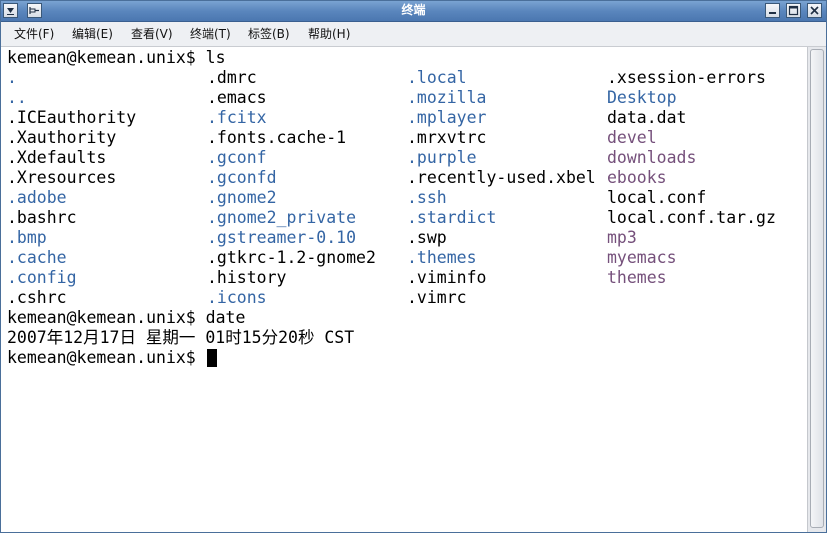  Describe the element at coordinates (642, 97) in the screenshot. I see `ls-entry: Desktop` at that location.